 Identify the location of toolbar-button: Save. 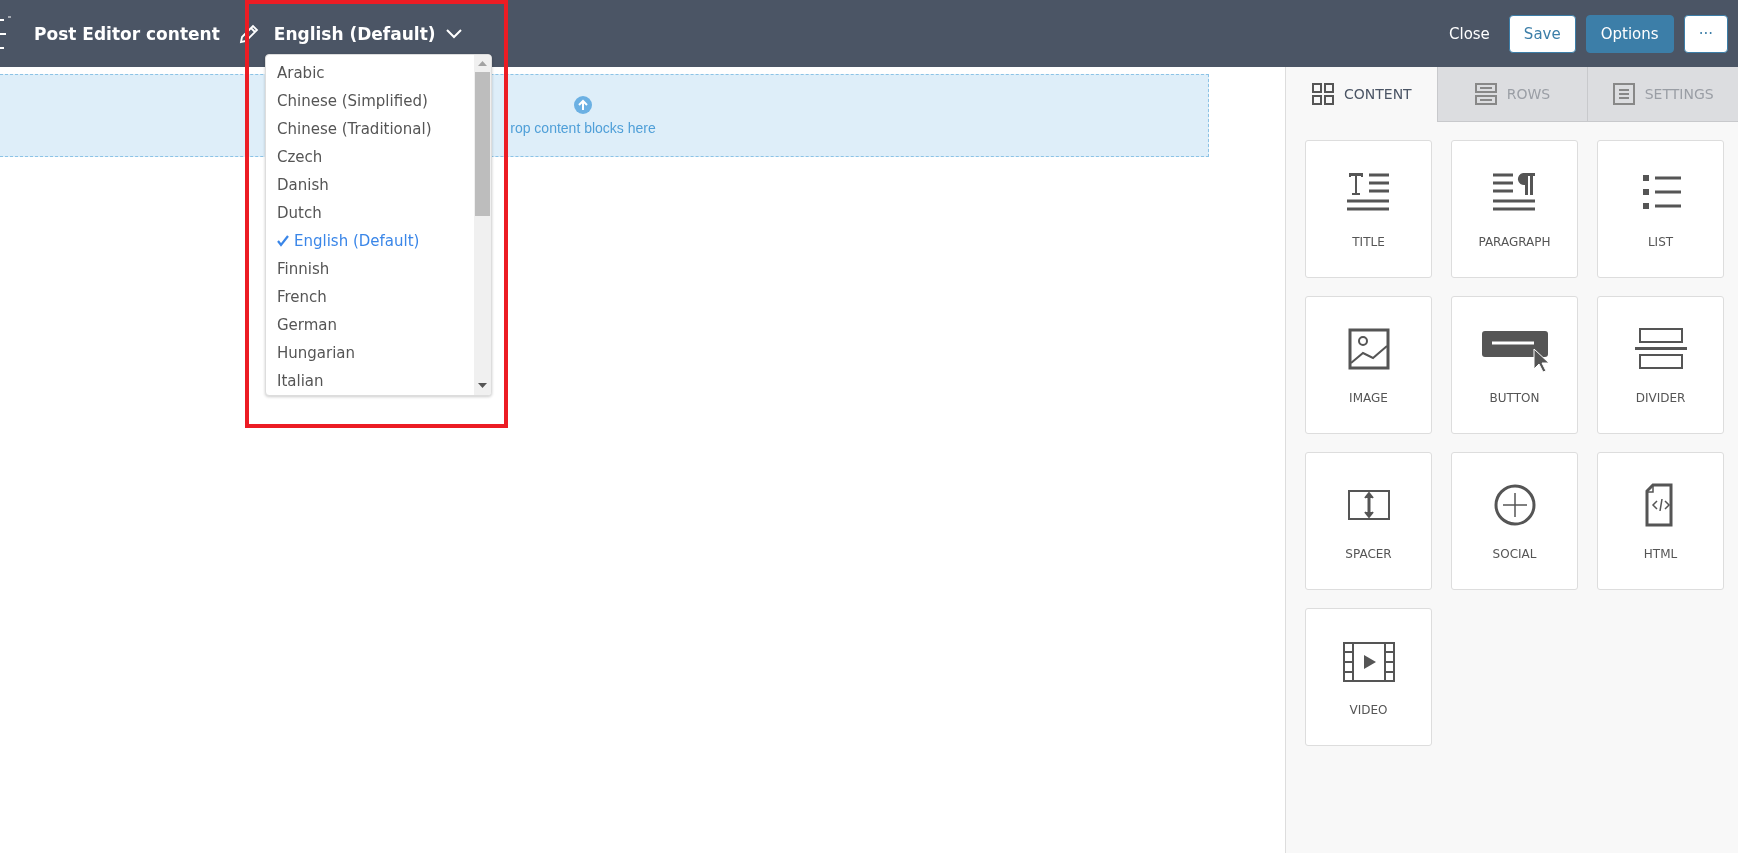
(1542, 33).